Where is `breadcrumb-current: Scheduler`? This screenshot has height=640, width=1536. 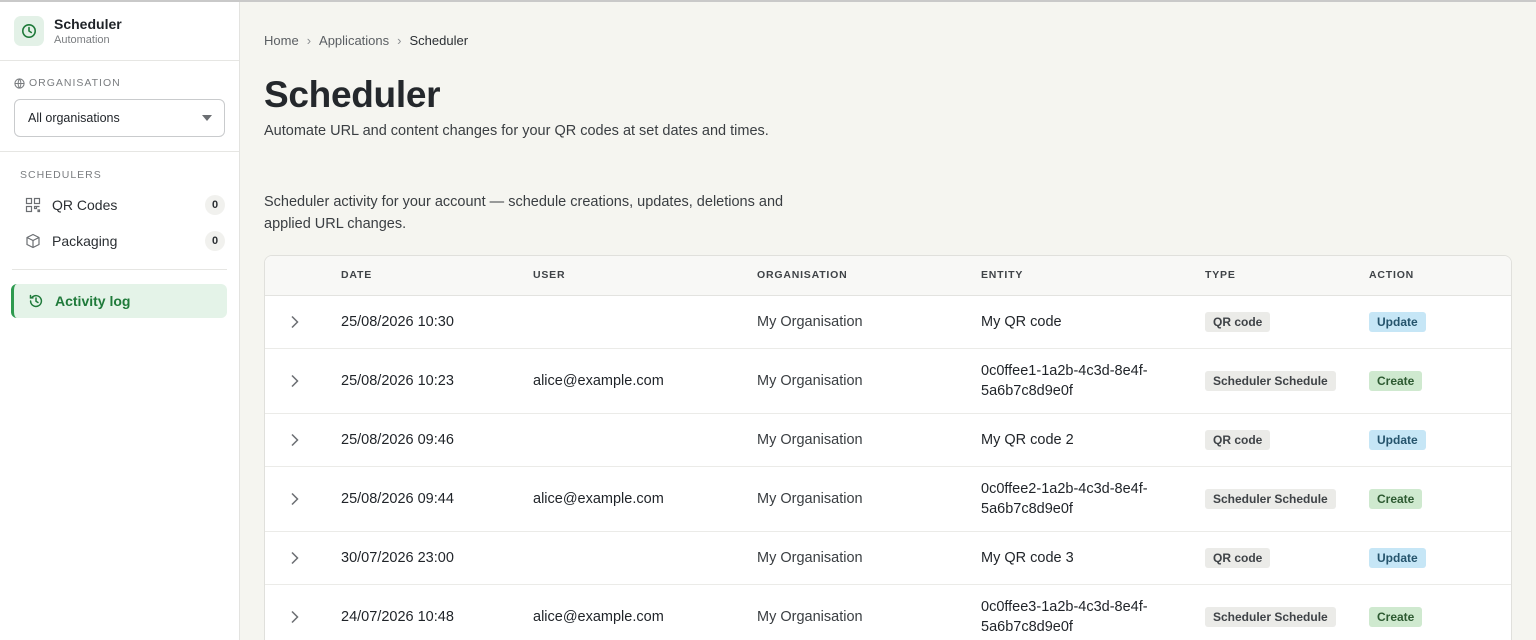 breadcrumb-current: Scheduler is located at coordinates (439, 40).